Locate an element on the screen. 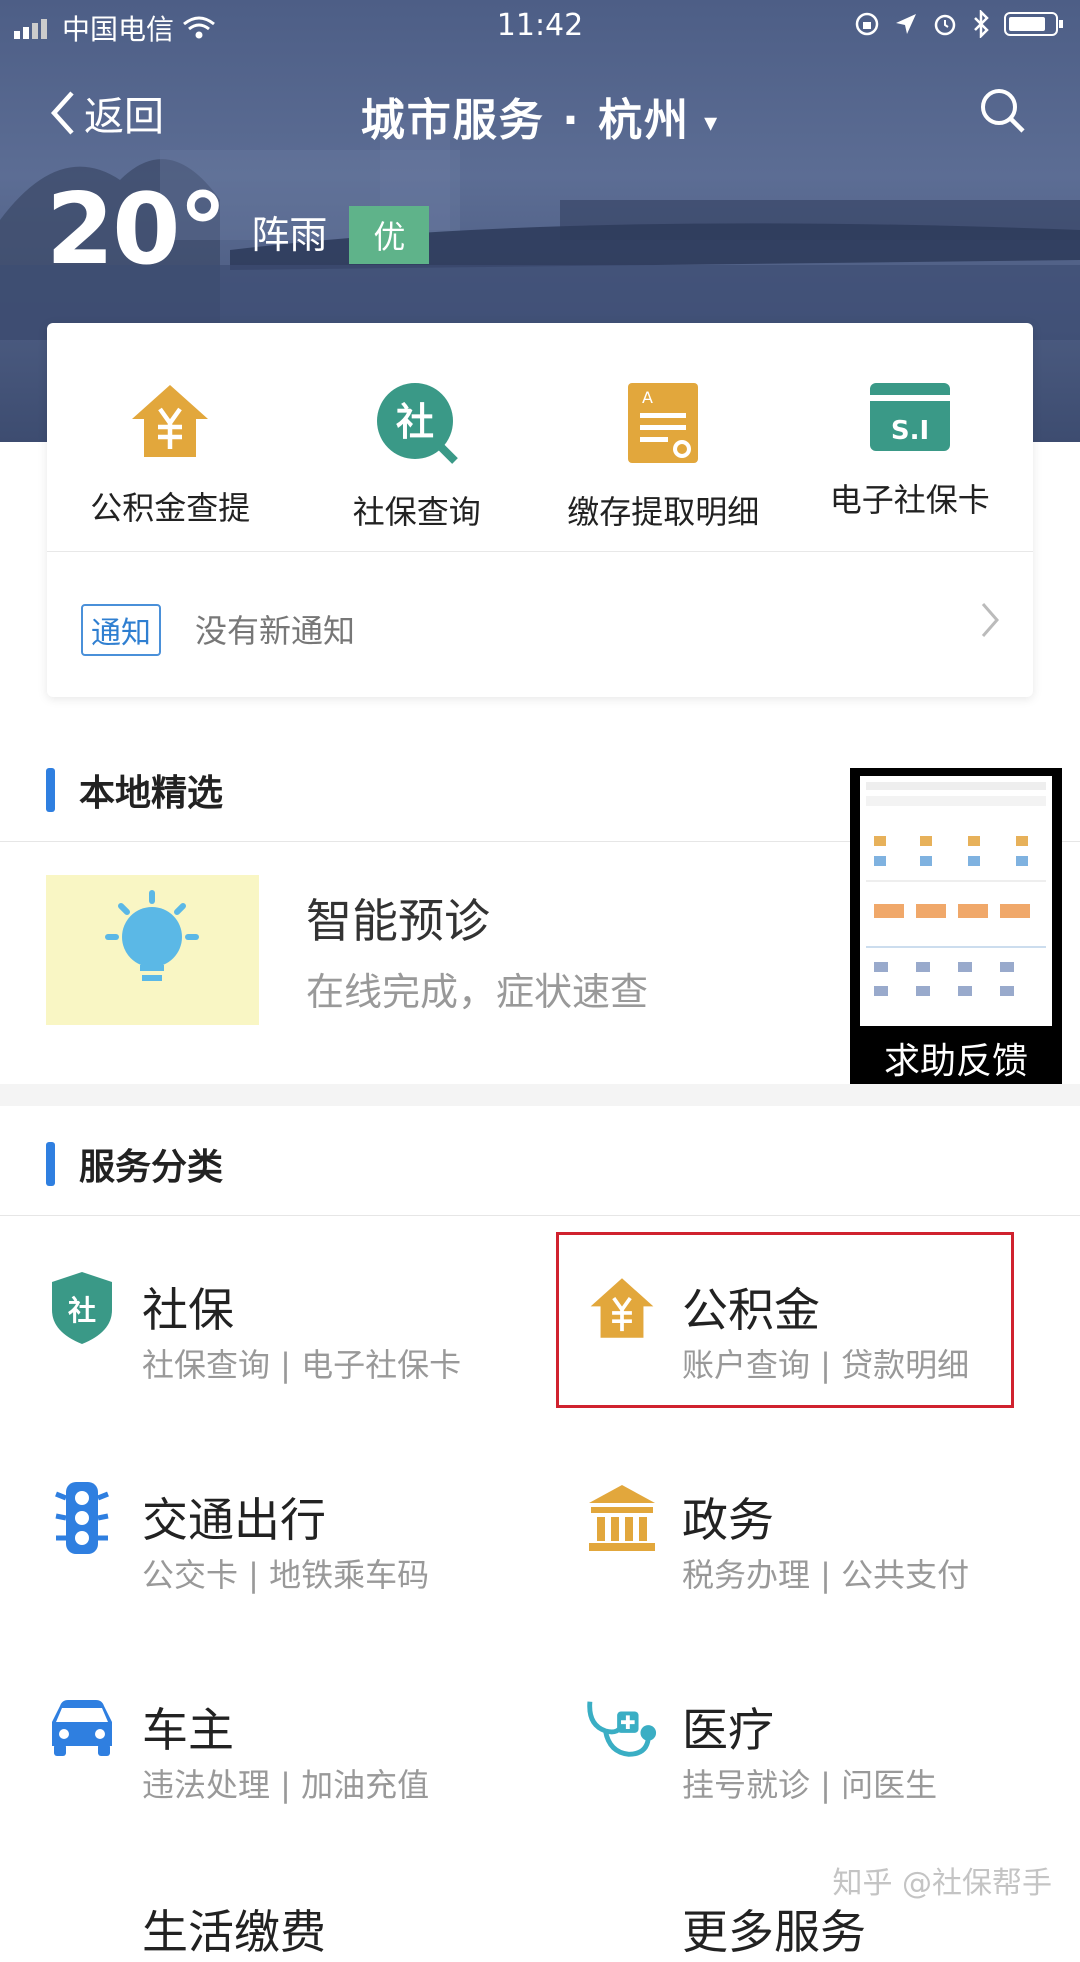  quick-action-deposit-detail: A 缴存提取明细 is located at coordinates (663, 437).